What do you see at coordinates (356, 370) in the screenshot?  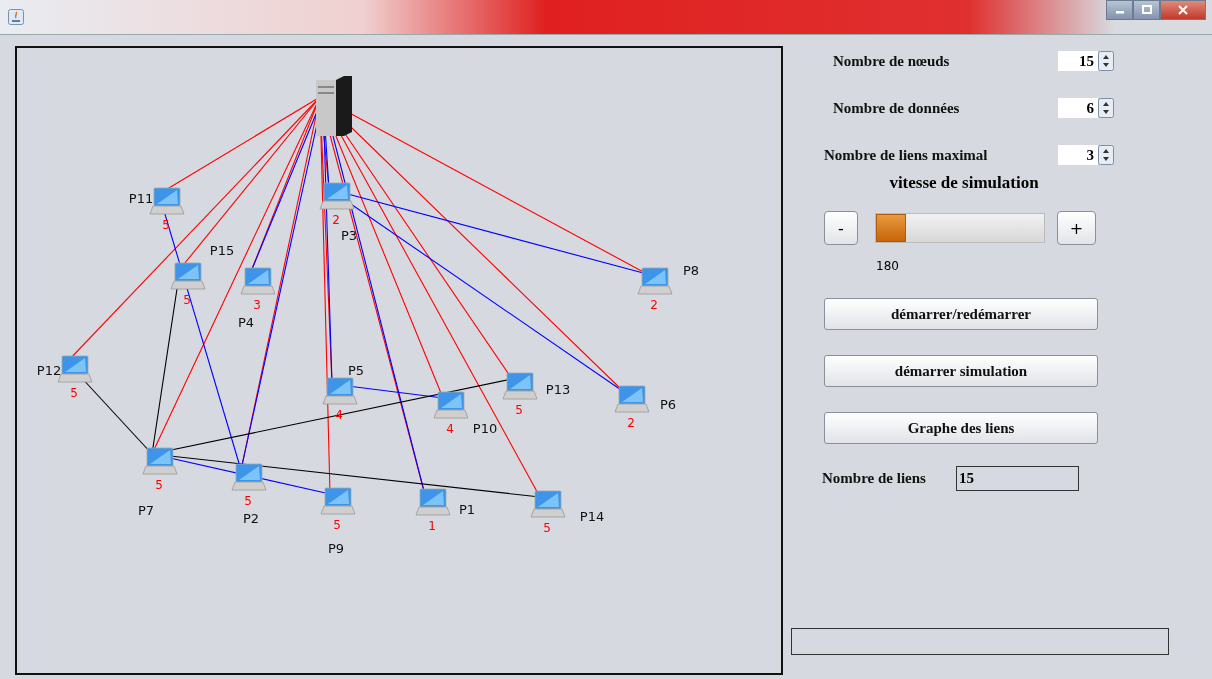 I see `node-label: P5` at bounding box center [356, 370].